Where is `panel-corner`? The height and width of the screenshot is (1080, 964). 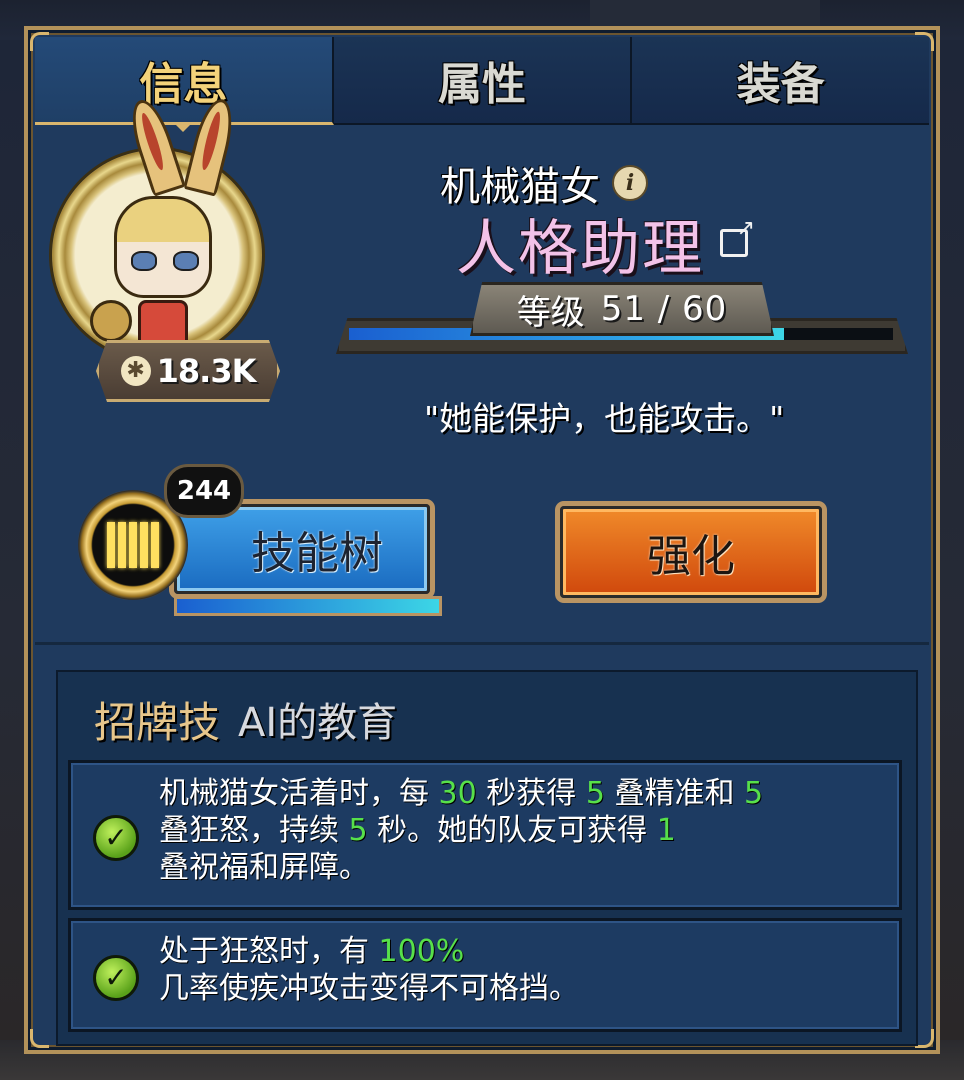 panel-corner is located at coordinates (39, 1038).